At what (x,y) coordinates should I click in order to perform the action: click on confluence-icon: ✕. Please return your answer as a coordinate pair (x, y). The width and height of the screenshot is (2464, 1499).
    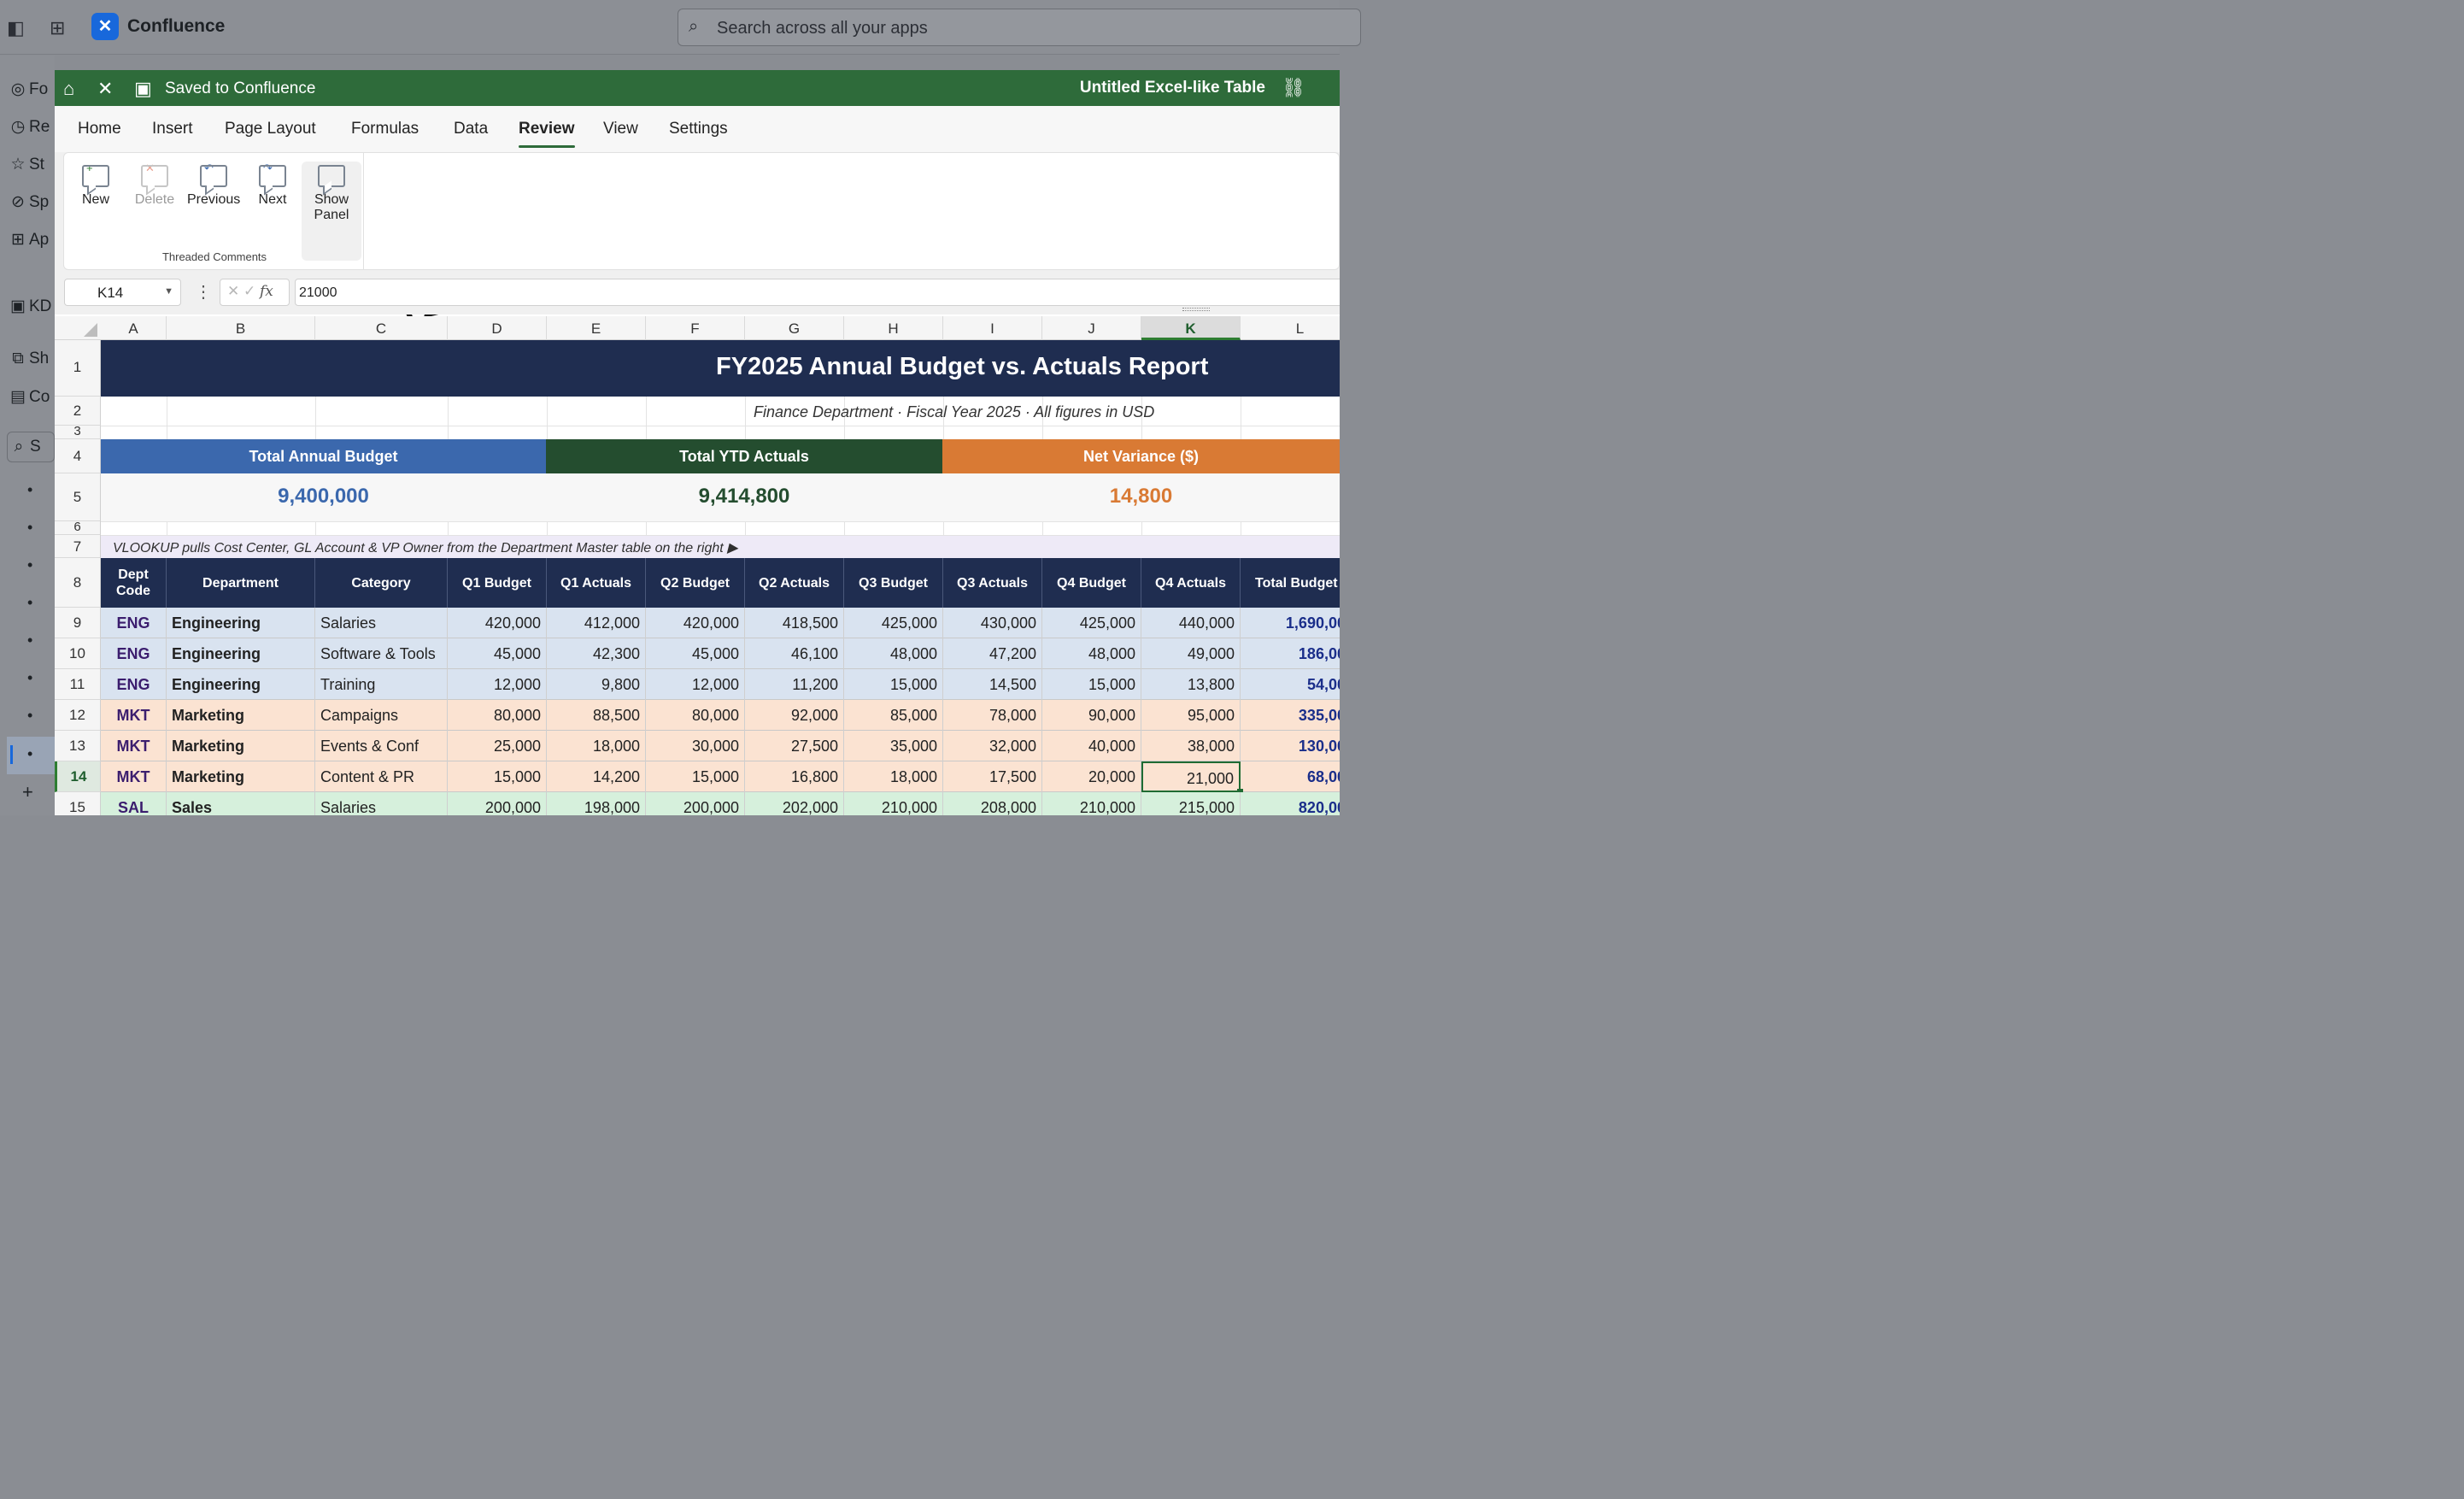
    Looking at the image, I should click on (105, 89).